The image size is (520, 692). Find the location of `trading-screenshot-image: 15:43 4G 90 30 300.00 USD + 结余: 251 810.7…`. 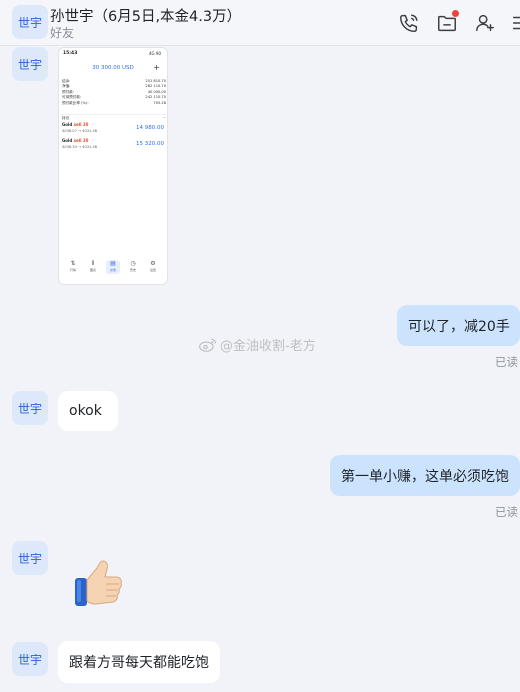

trading-screenshot-image: 15:43 4G 90 30 300.00 USD + 结余: 251 810.7… is located at coordinates (113, 166).